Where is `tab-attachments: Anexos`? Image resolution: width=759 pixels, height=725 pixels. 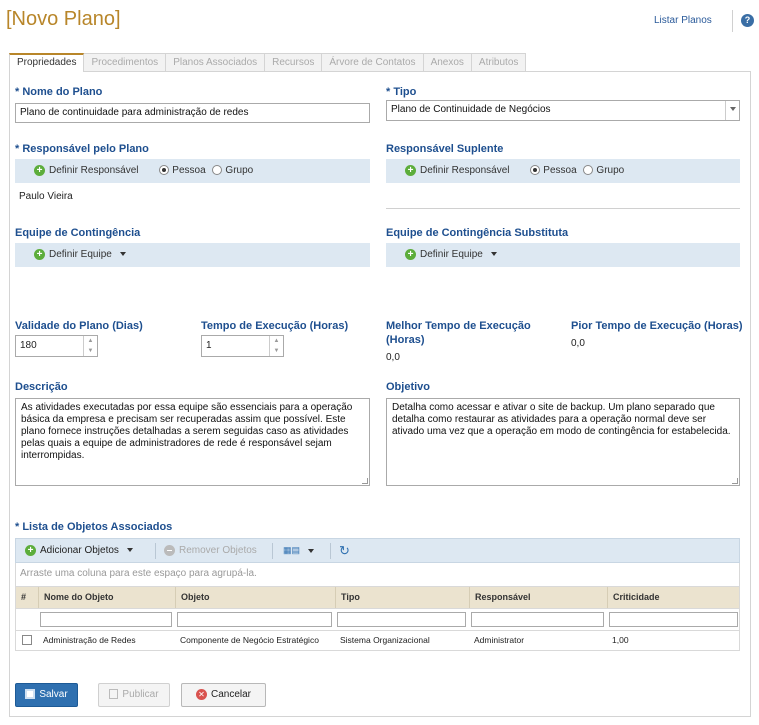
tab-attachments: Anexos is located at coordinates (447, 62).